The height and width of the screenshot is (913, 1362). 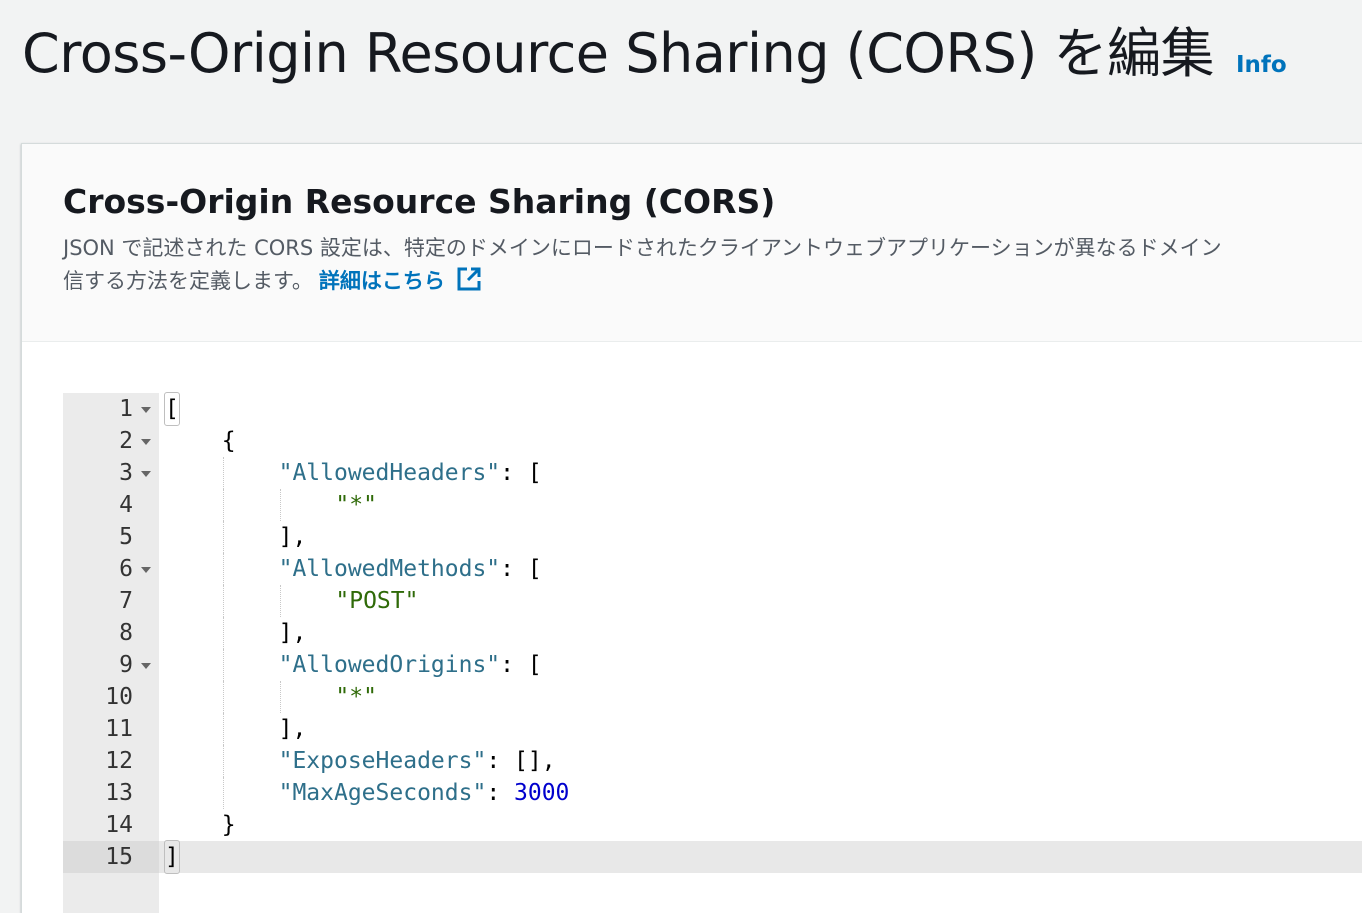 I want to click on json-string: "*", so click(x=356, y=505).